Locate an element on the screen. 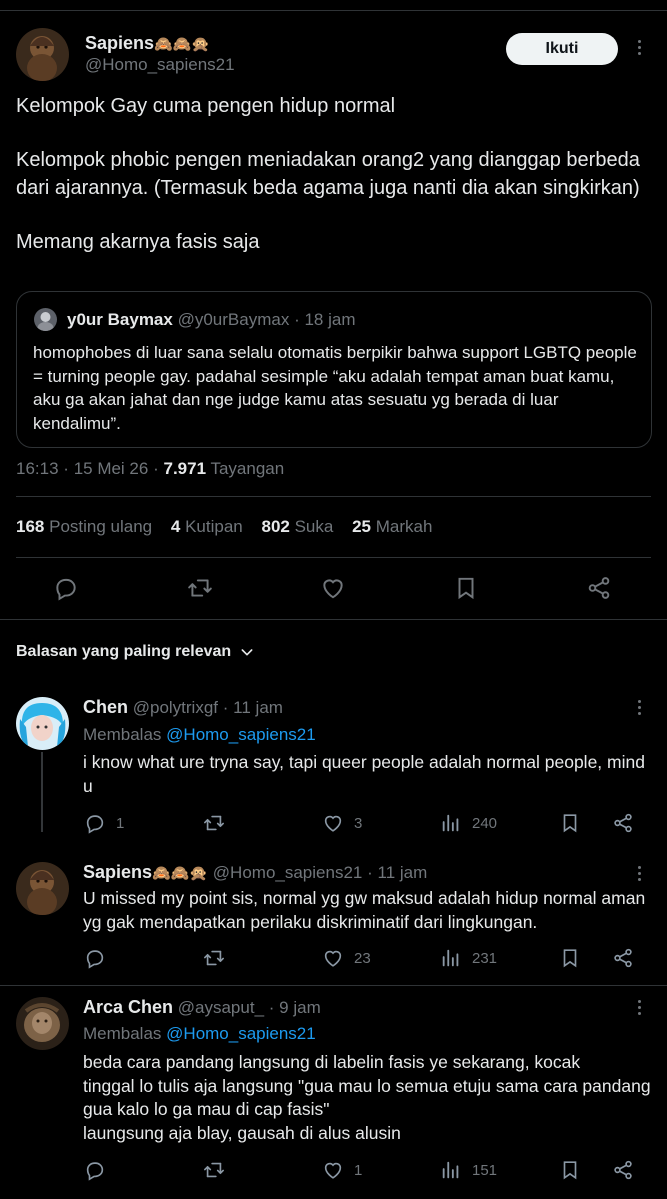 Image resolution: width=667 pixels, height=1199 pixels. views-count: 7.971 is located at coordinates (185, 468).